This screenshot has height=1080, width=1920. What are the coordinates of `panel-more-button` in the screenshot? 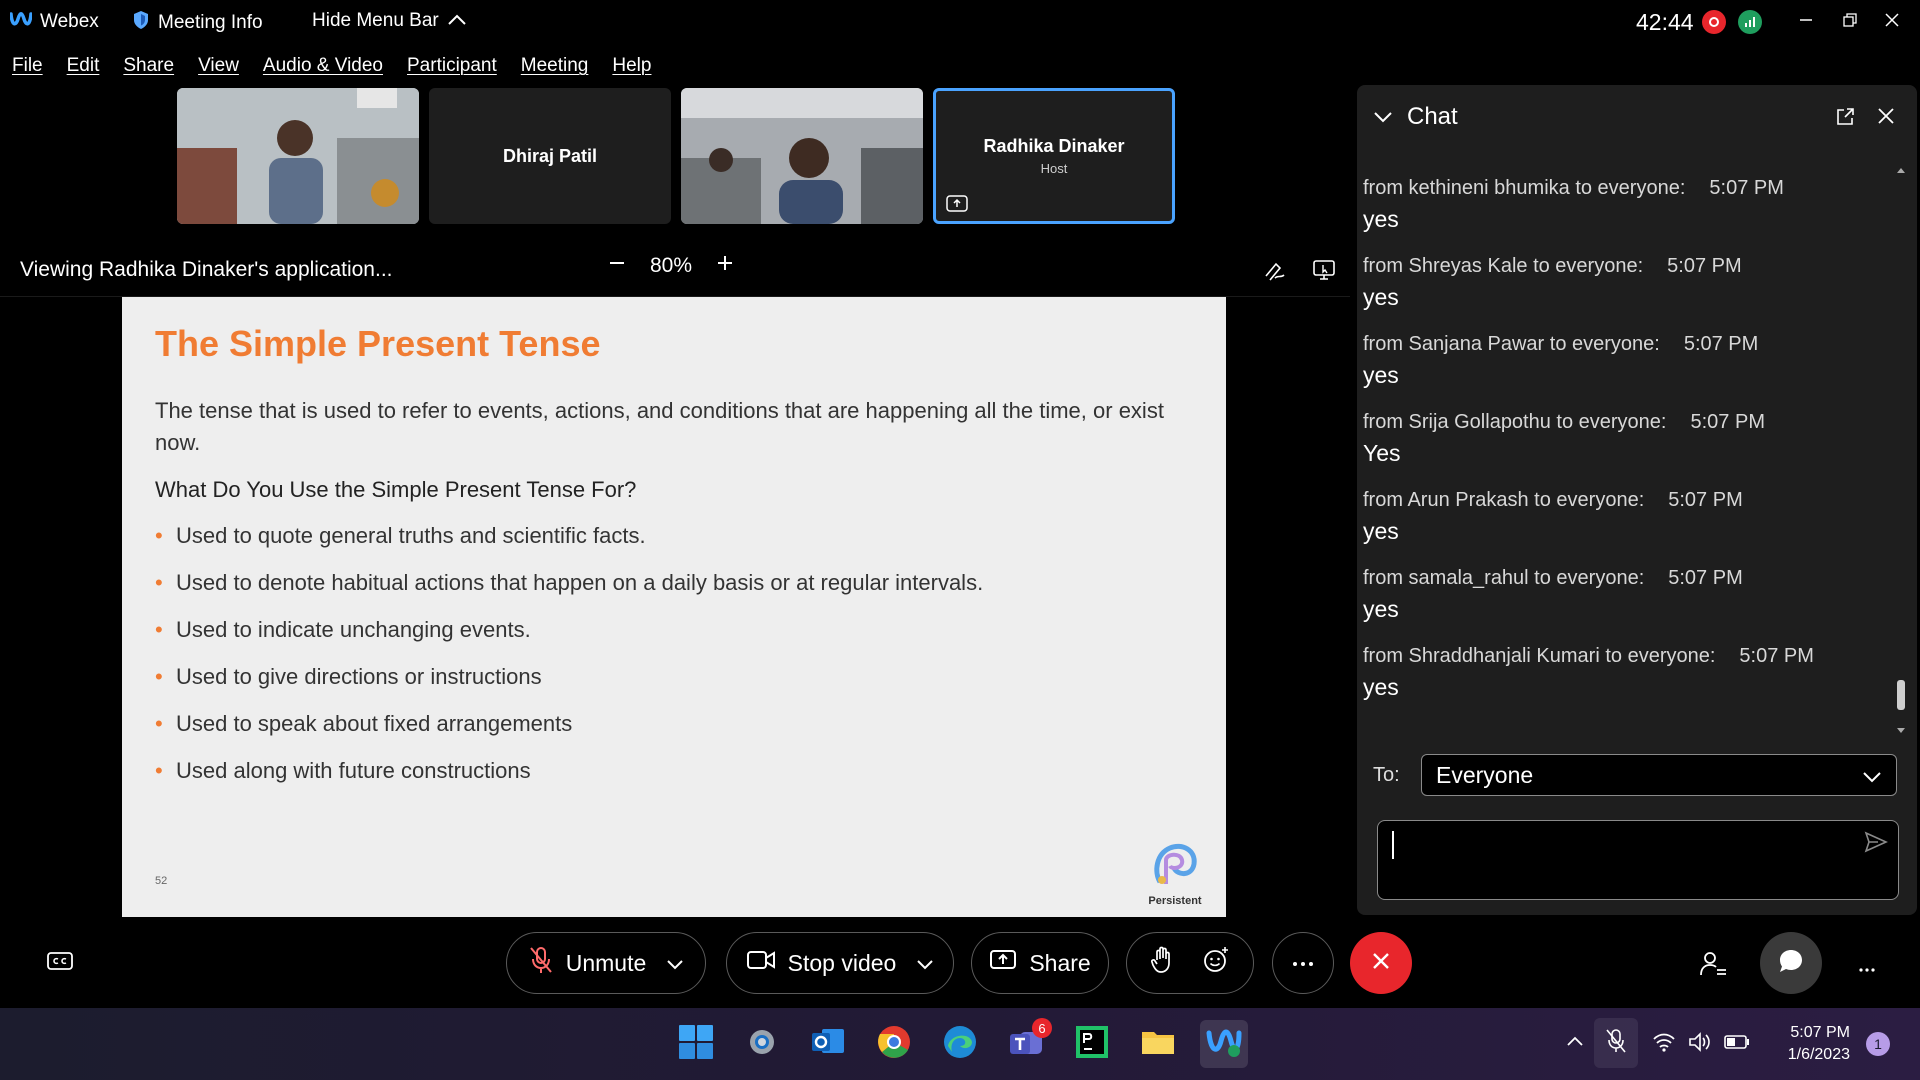 It's located at (1867, 969).